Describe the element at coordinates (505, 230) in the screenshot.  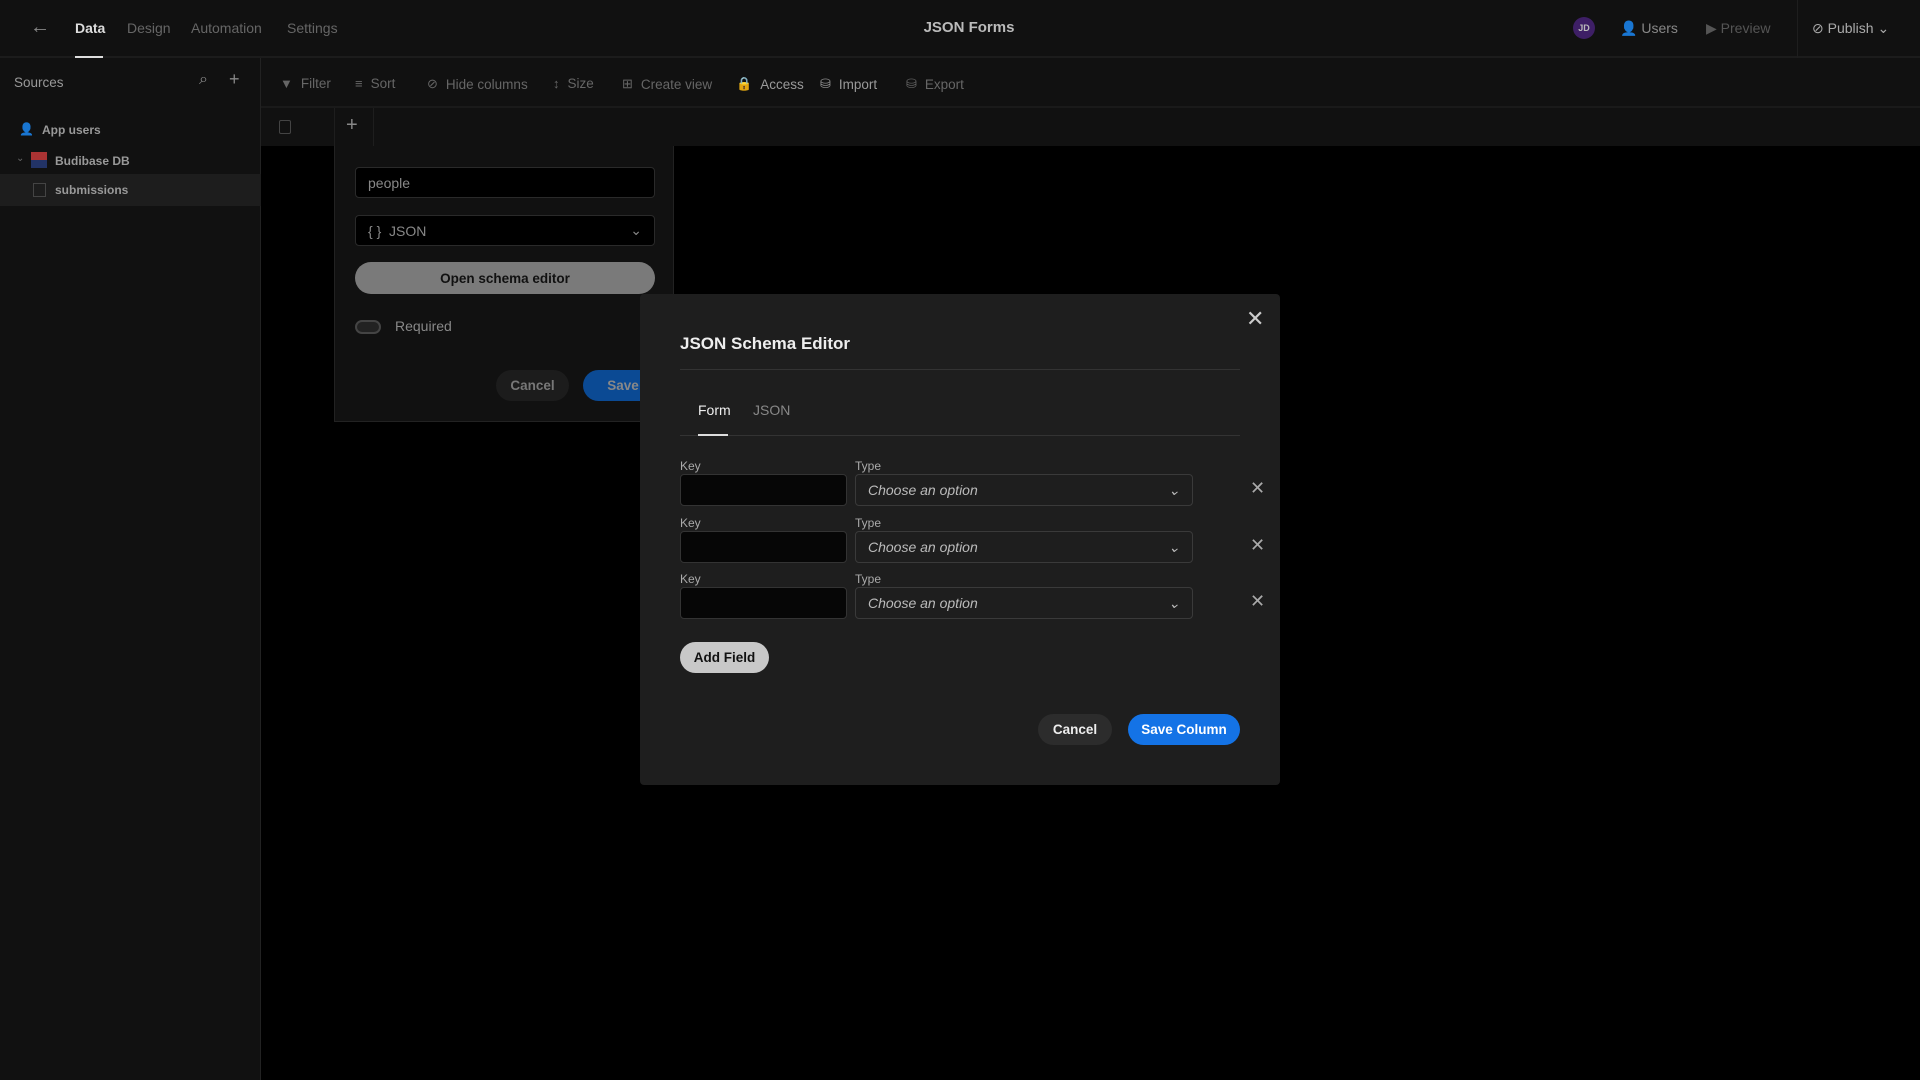
I see `column-type-select: { } JSON ⌄` at that location.